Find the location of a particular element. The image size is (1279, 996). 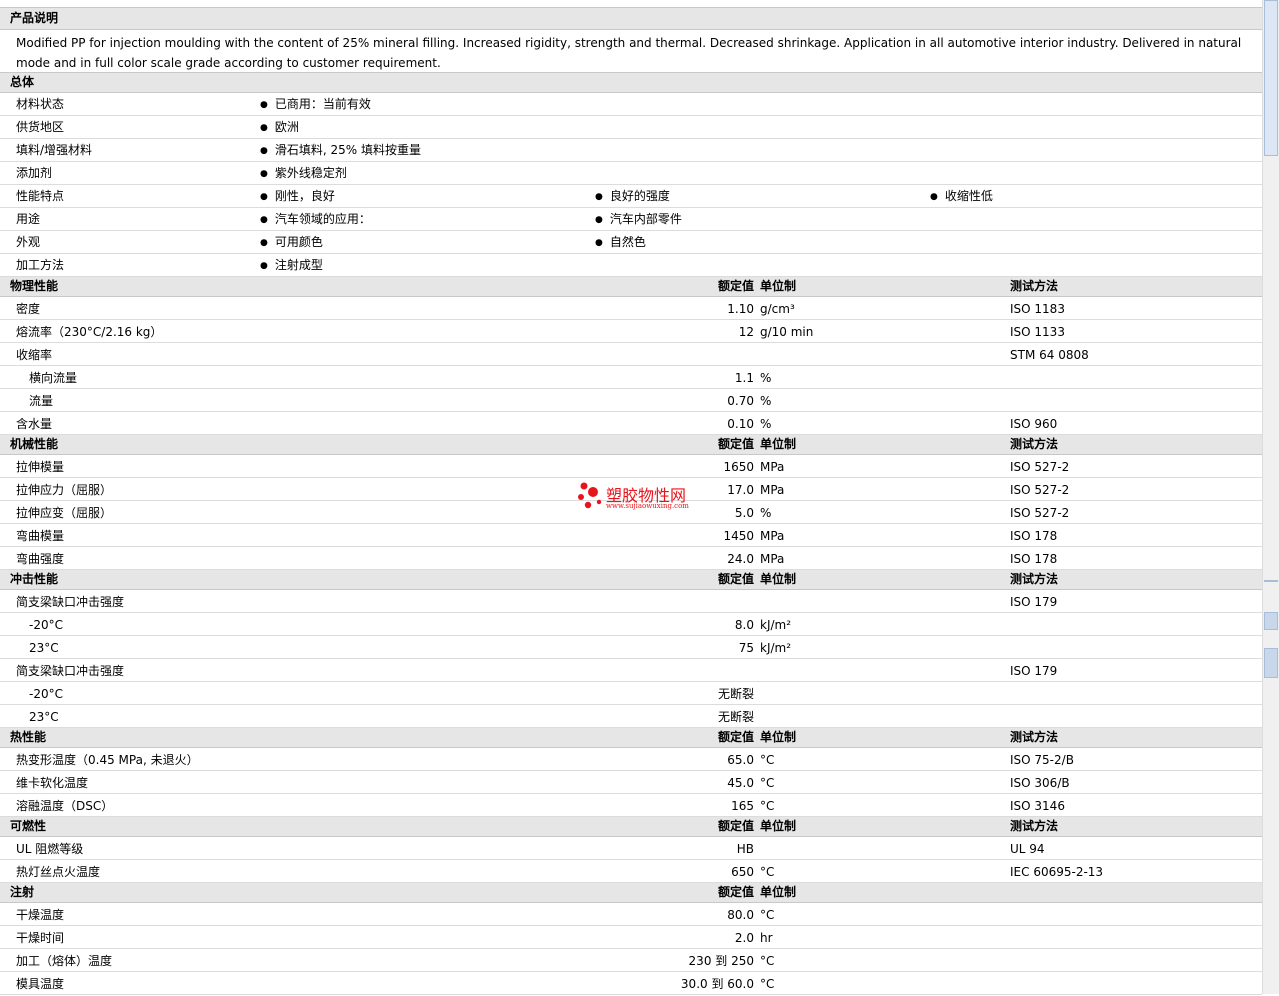

section-header-mechanical: 机械性能 额定值 单位制 测试方法 is located at coordinates (631, 445).